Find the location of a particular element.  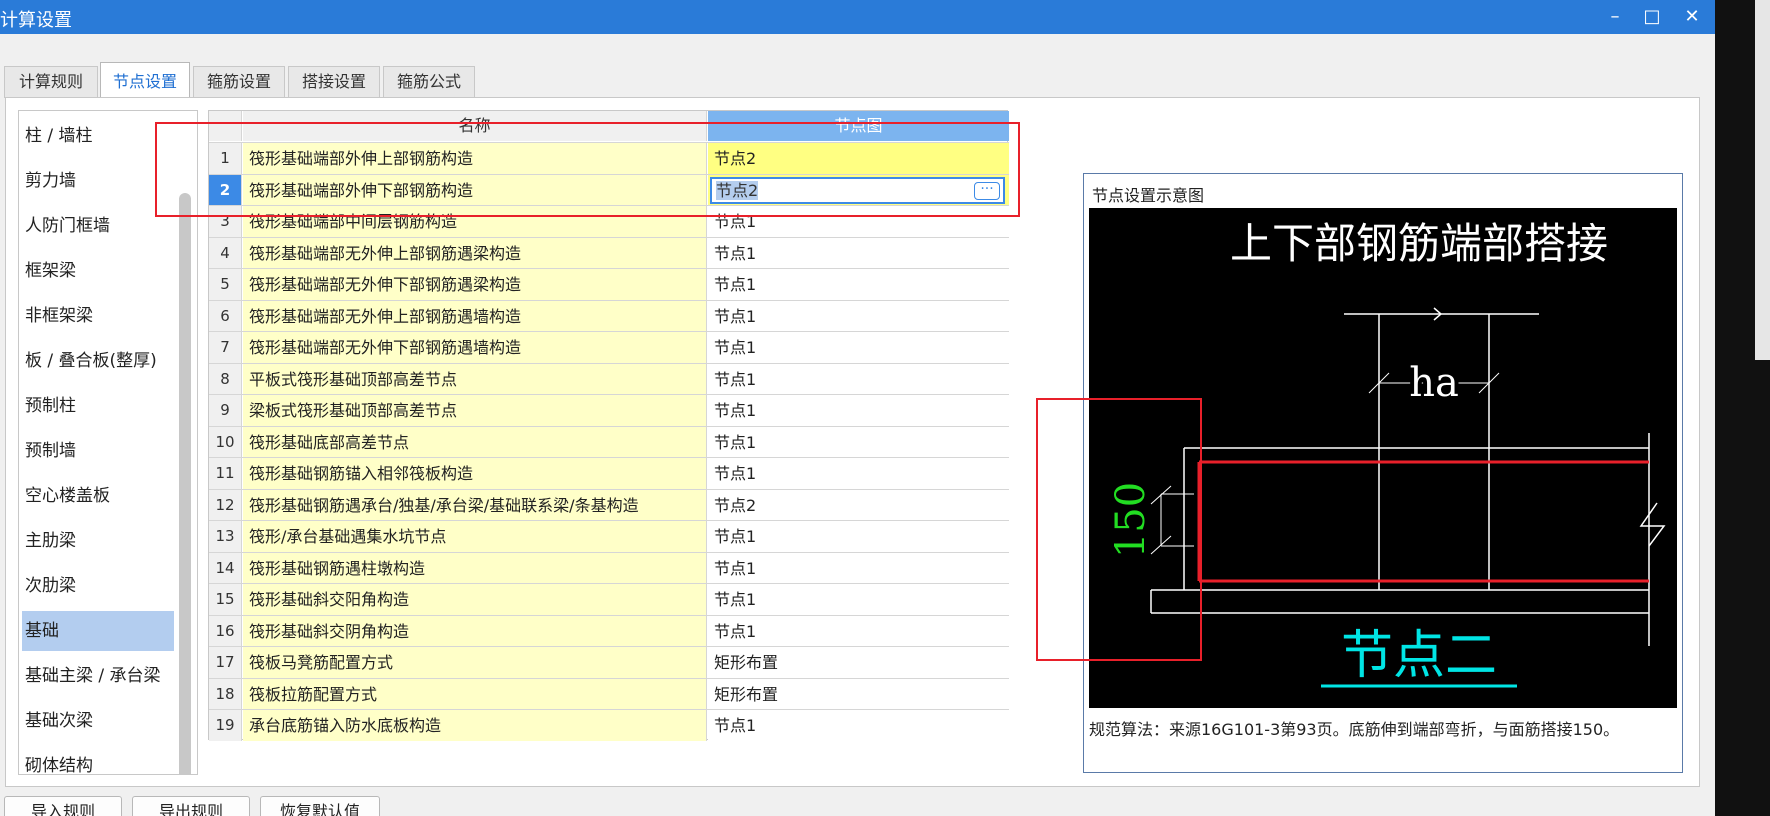

row-name-cell: 筏形基础端部无外伸下部钢筋遇墙构造 is located at coordinates (475, 347).